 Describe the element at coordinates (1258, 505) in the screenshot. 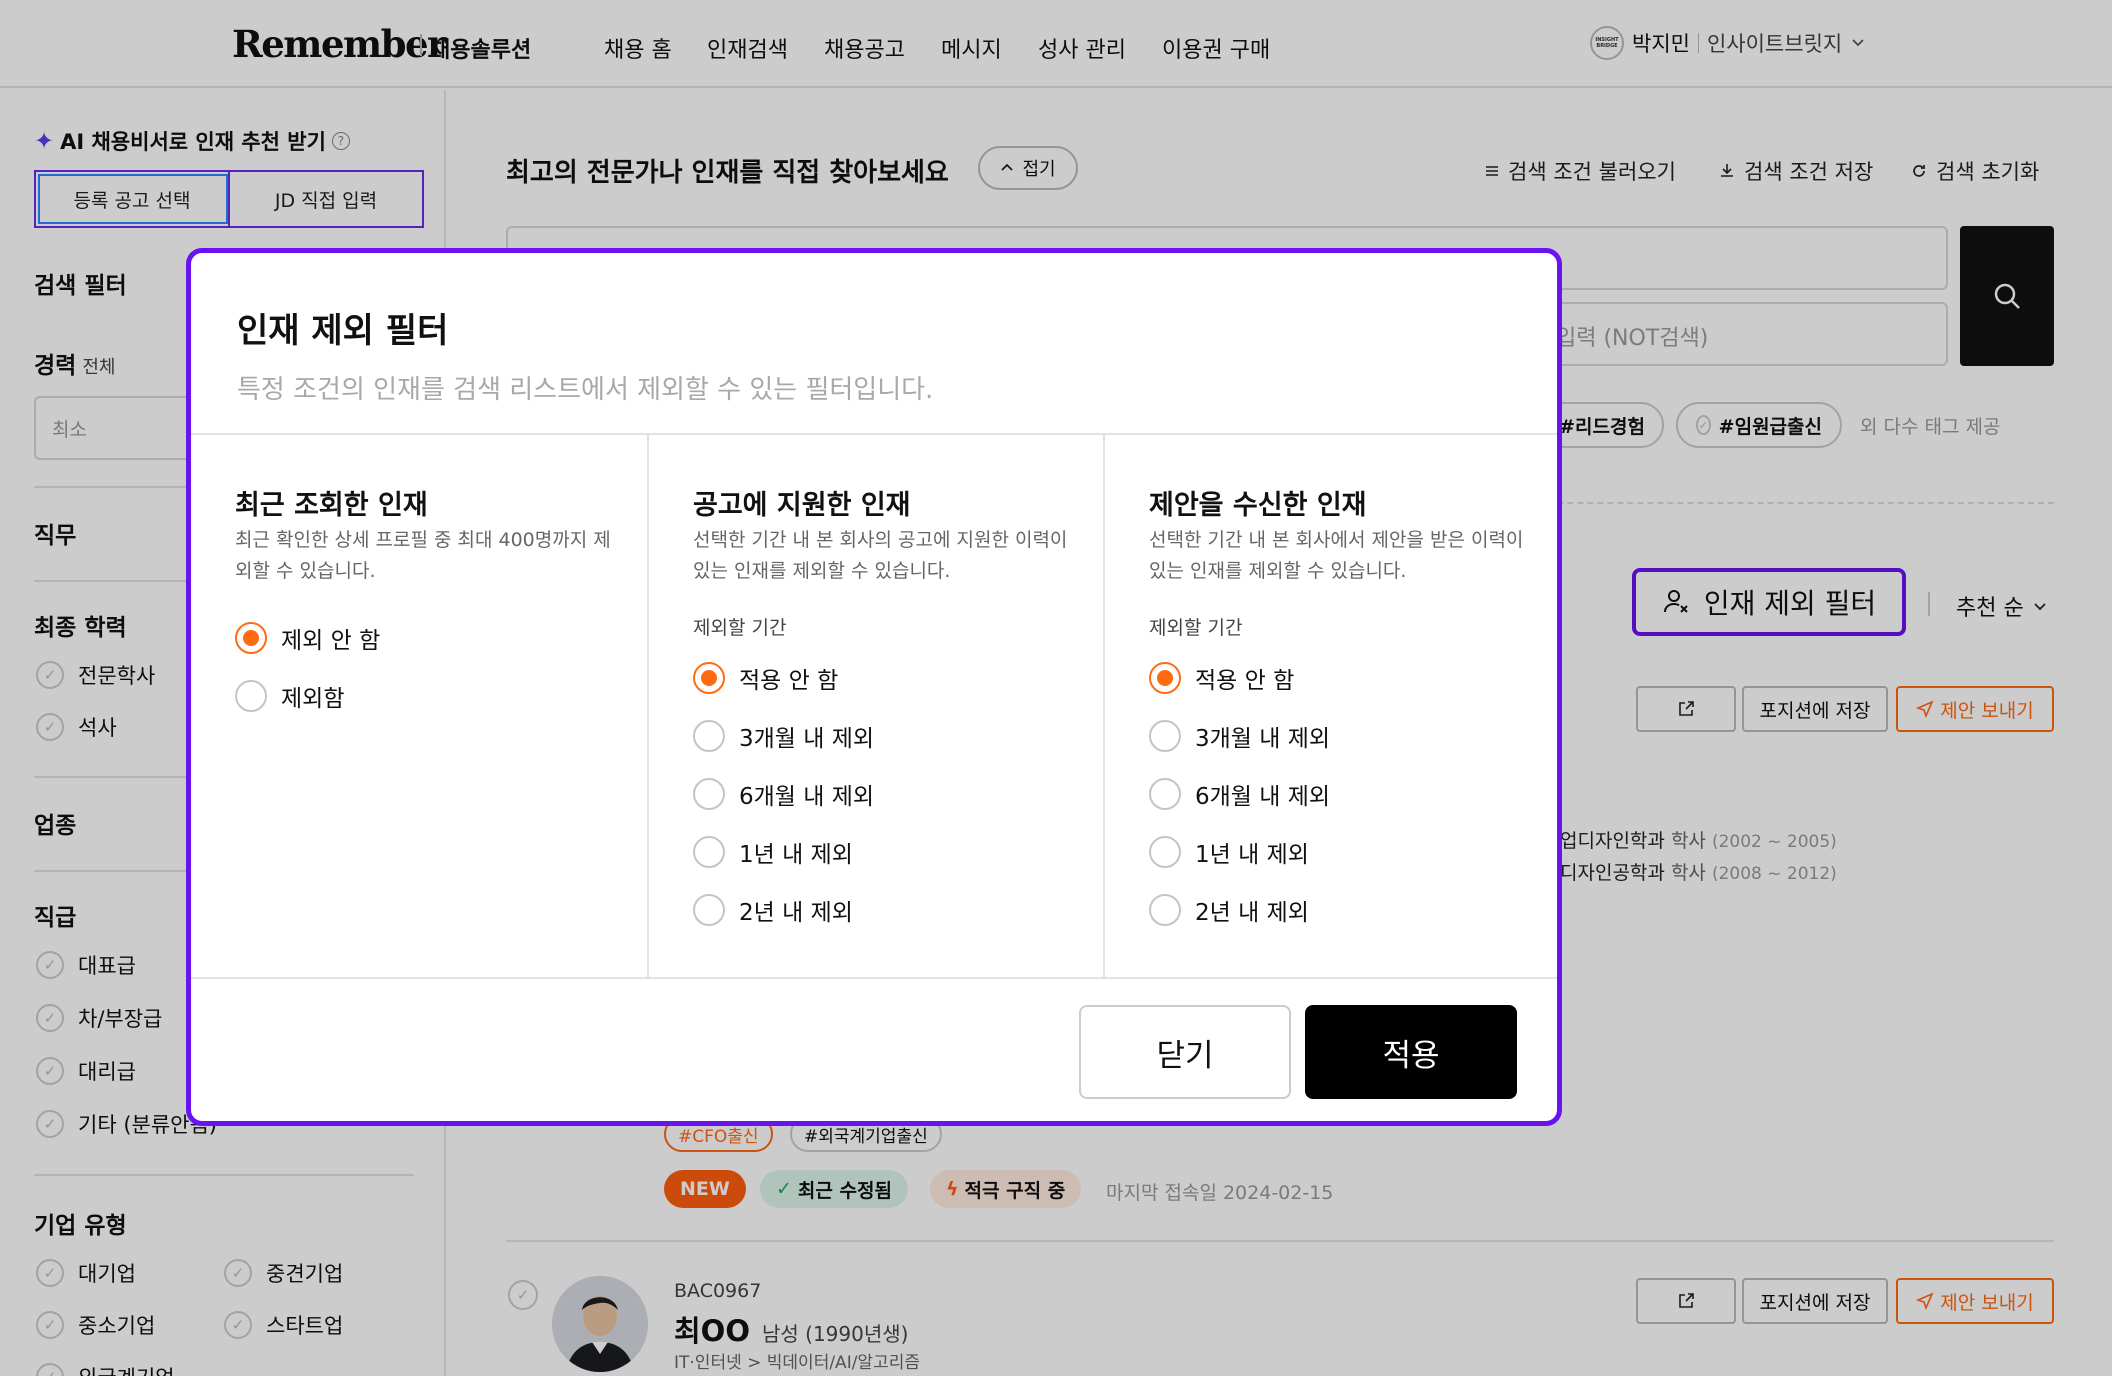

I see `section-title: 제안을 수신한 인재` at that location.